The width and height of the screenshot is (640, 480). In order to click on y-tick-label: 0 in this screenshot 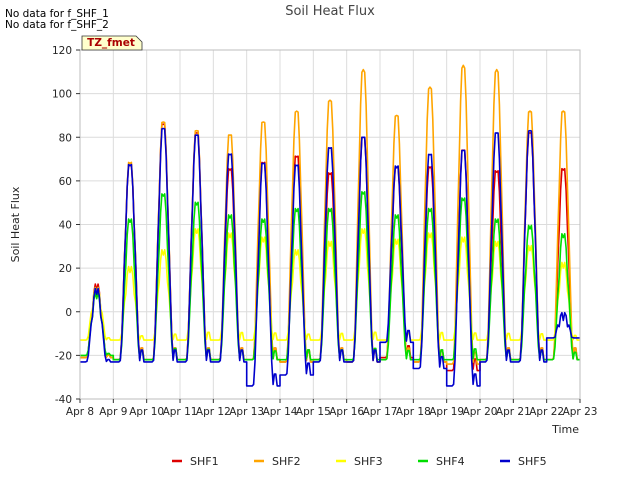, I will do `click(68, 313)`.